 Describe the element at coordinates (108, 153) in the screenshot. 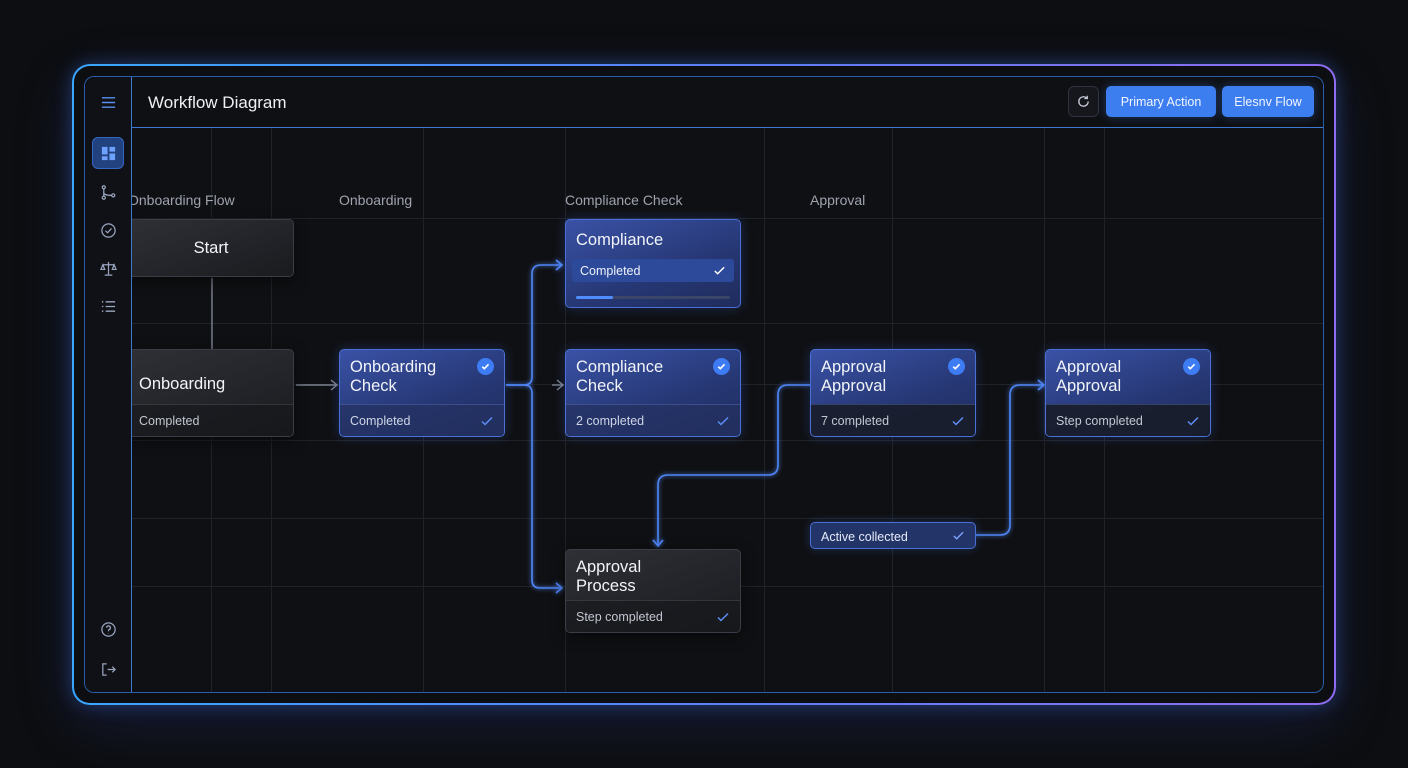

I see `dashboard-icon` at that location.